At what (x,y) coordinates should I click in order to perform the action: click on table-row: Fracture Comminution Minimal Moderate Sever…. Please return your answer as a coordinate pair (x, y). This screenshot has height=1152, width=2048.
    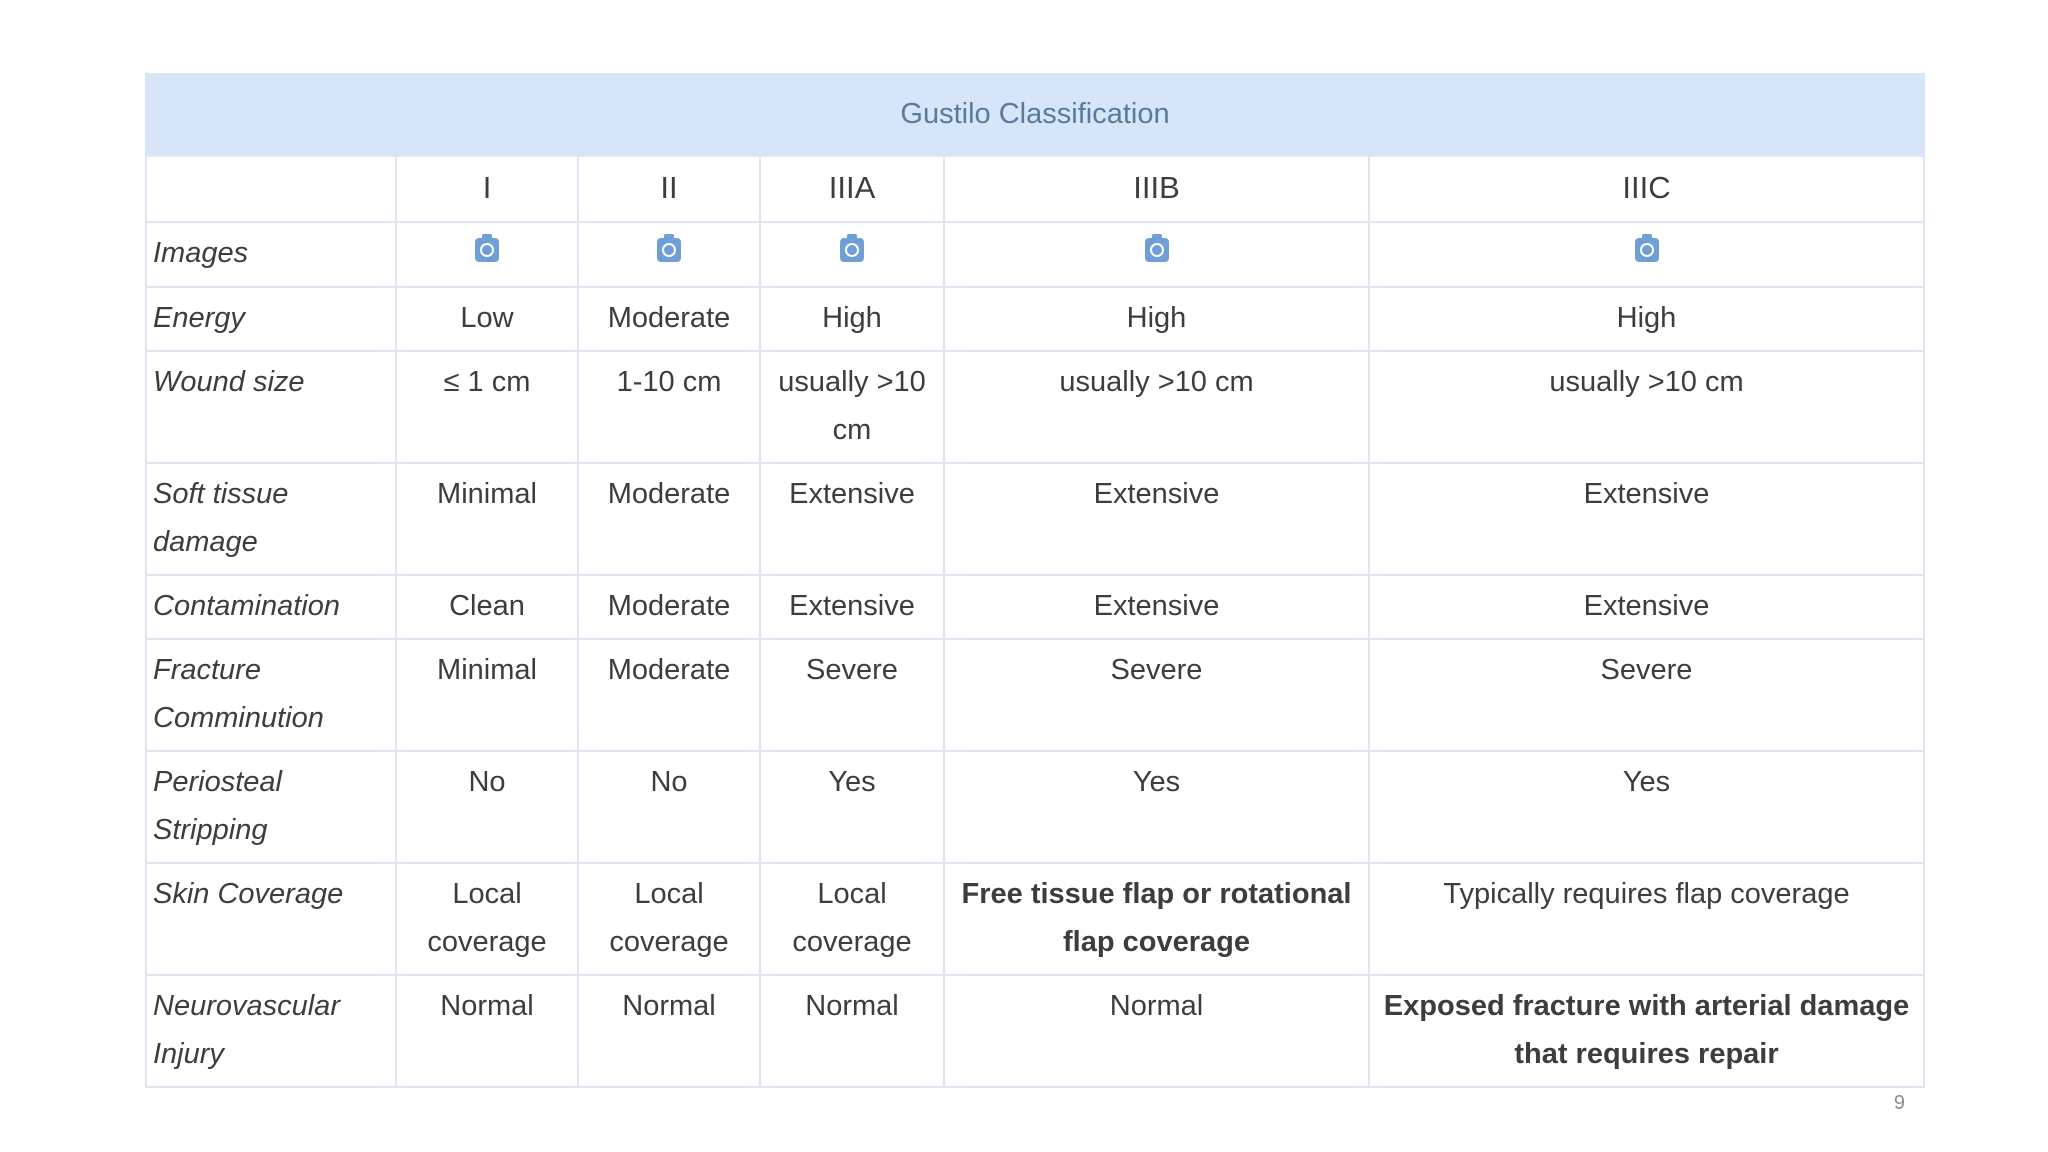
    Looking at the image, I should click on (1035, 695).